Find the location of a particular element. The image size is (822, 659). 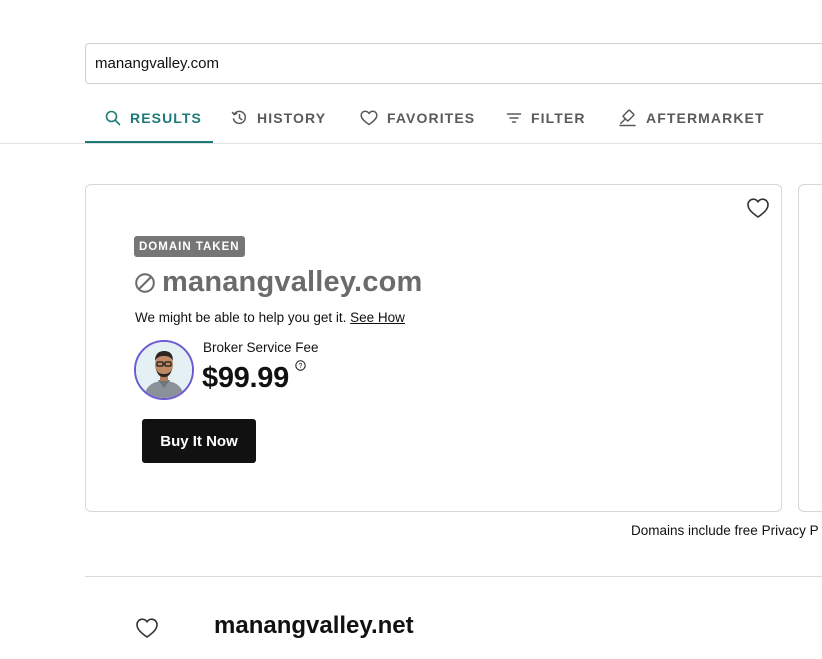

tab-results-label: RESULTS is located at coordinates (166, 118).